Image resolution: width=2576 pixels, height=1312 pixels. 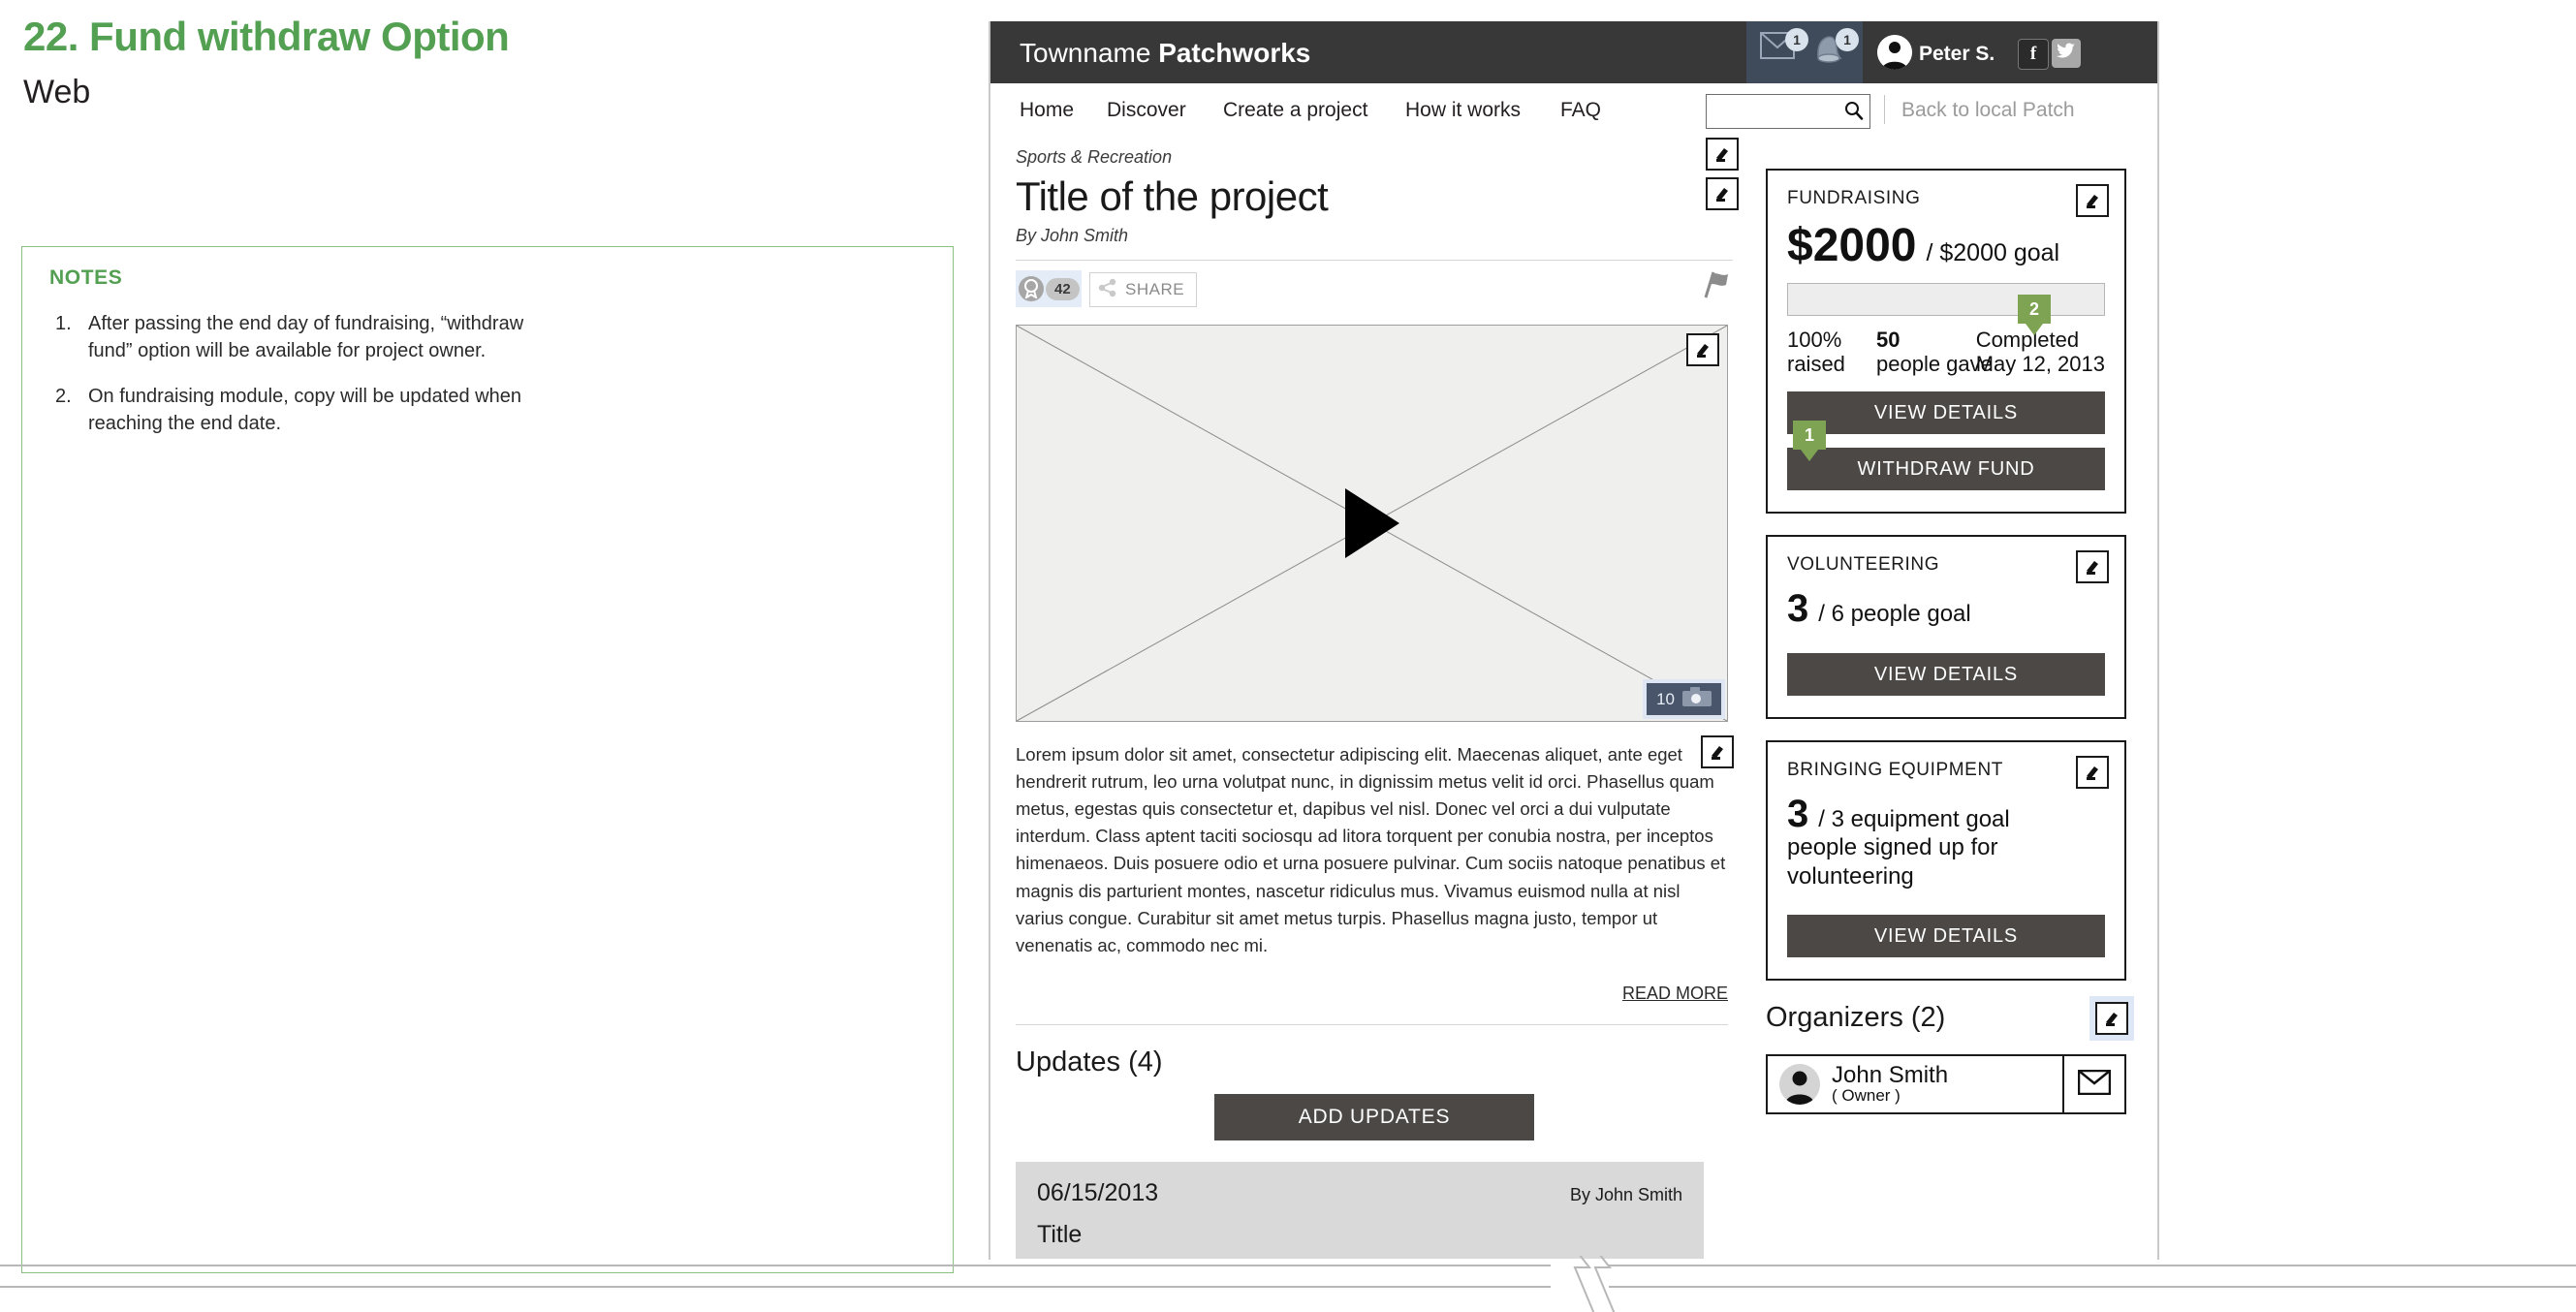 I want to click on volunteering-count-row: 3 / 6 people goal, so click(x=1946, y=608).